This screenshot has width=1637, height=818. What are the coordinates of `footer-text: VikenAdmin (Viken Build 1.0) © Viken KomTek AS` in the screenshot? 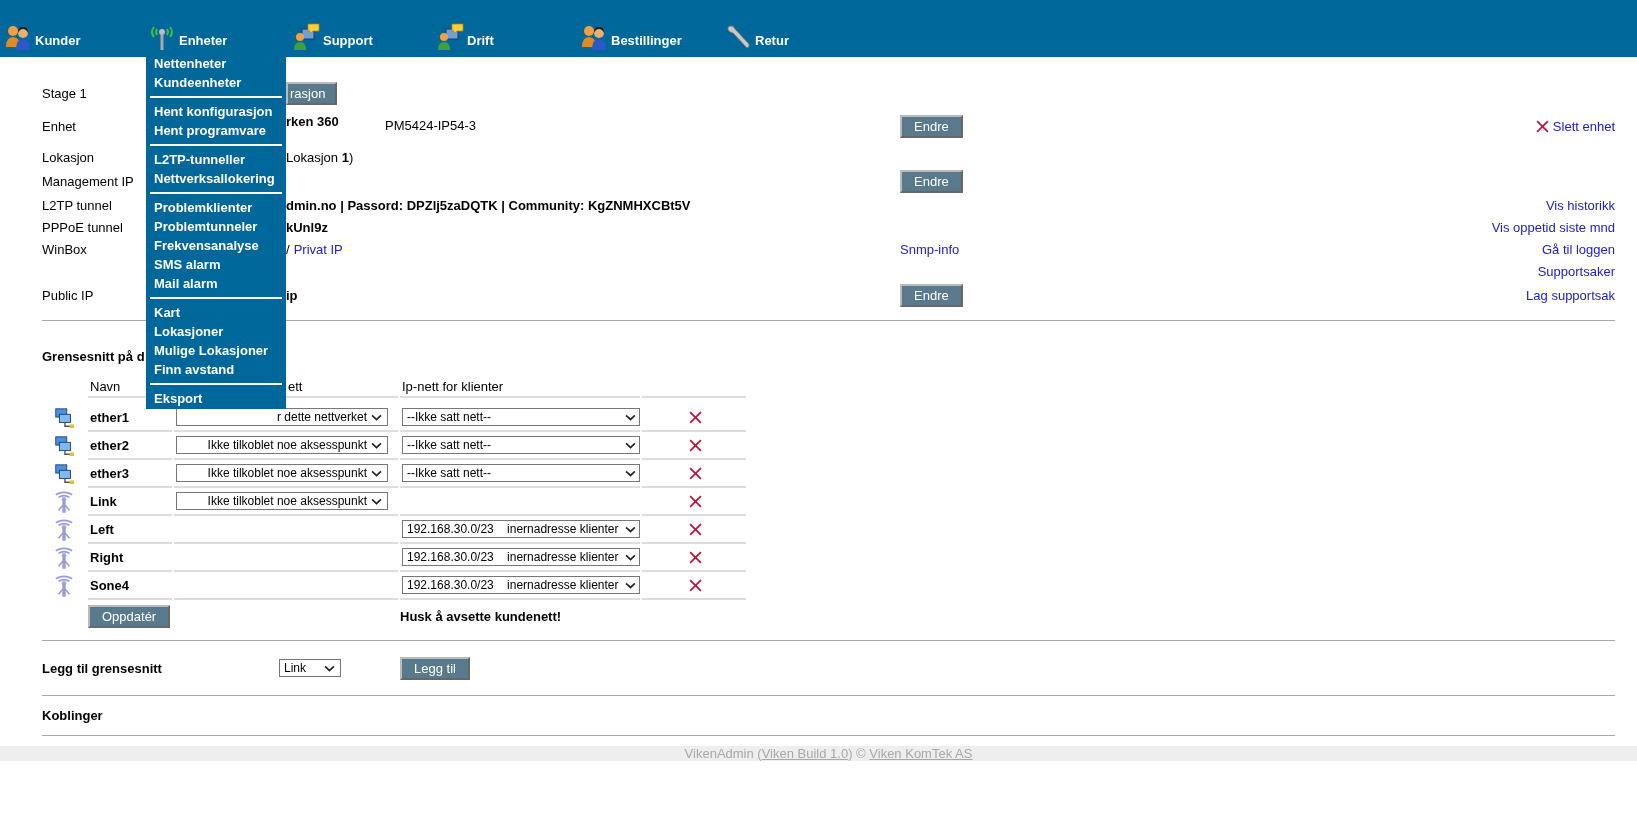 It's located at (828, 753).